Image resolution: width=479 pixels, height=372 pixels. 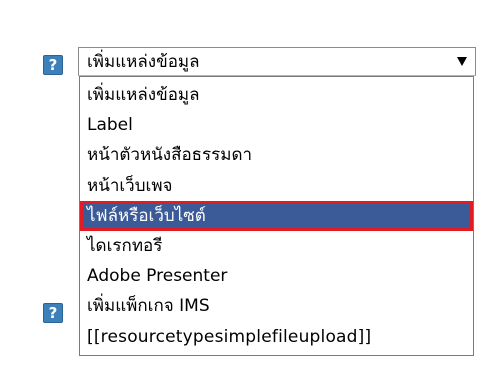 I want to click on option-simple-file-upload: [[resourcetypesimplefileupload]], so click(x=276, y=337).